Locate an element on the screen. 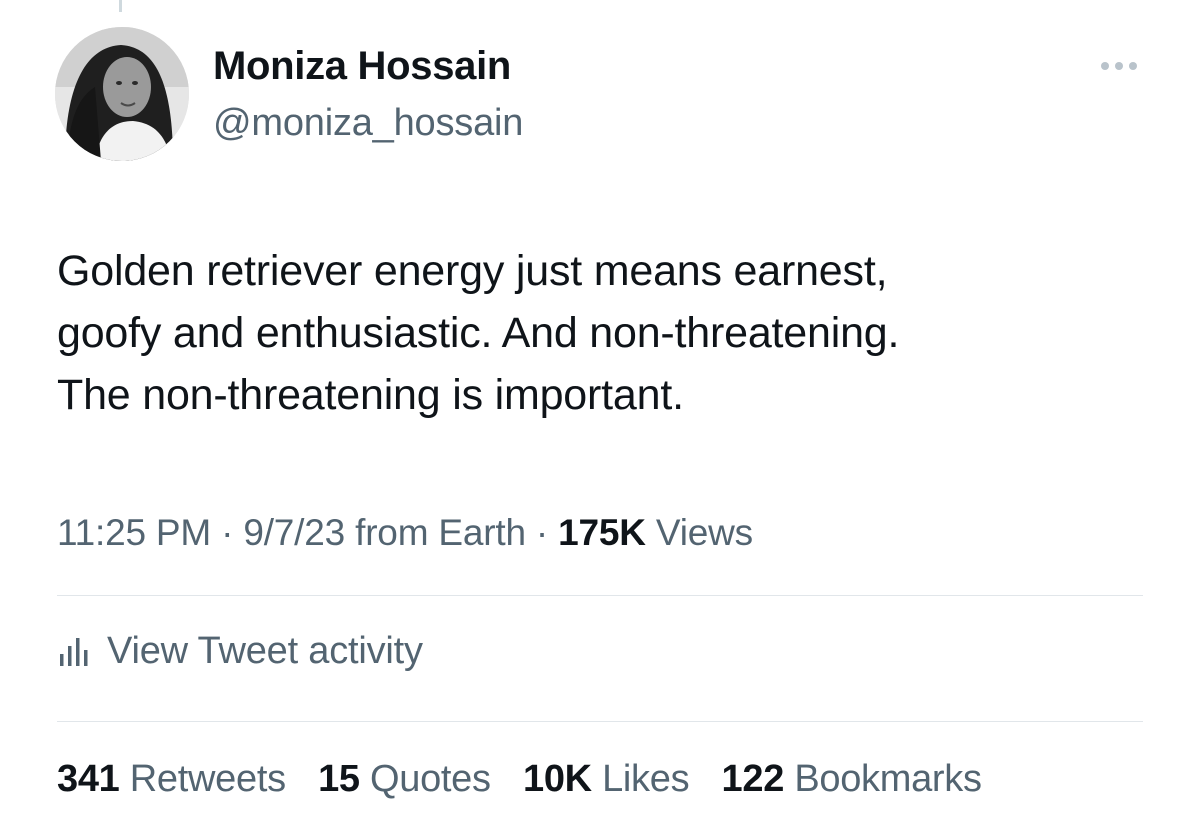 The image size is (1200, 836). retweets-stat: 341 Retweets is located at coordinates (171, 779).